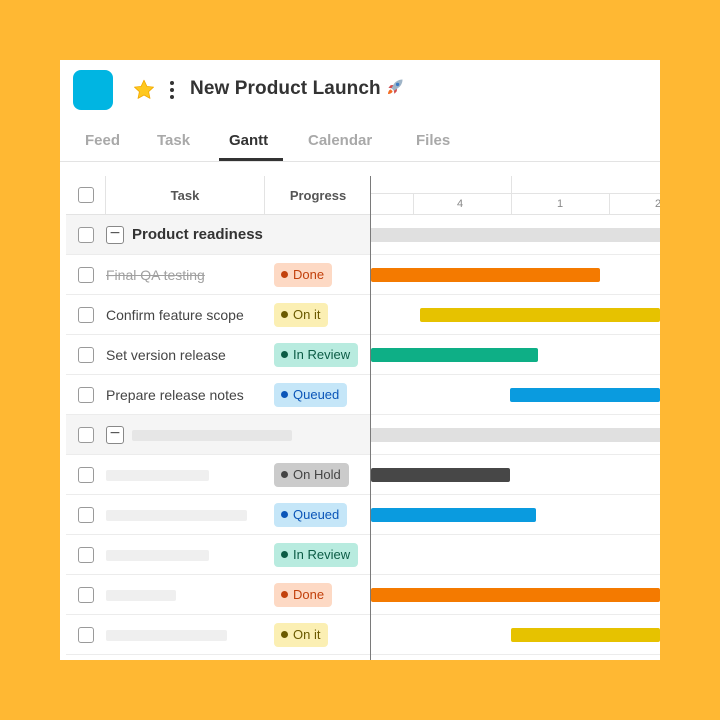  I want to click on table-row: Final QA testing Done, so click(218, 275).